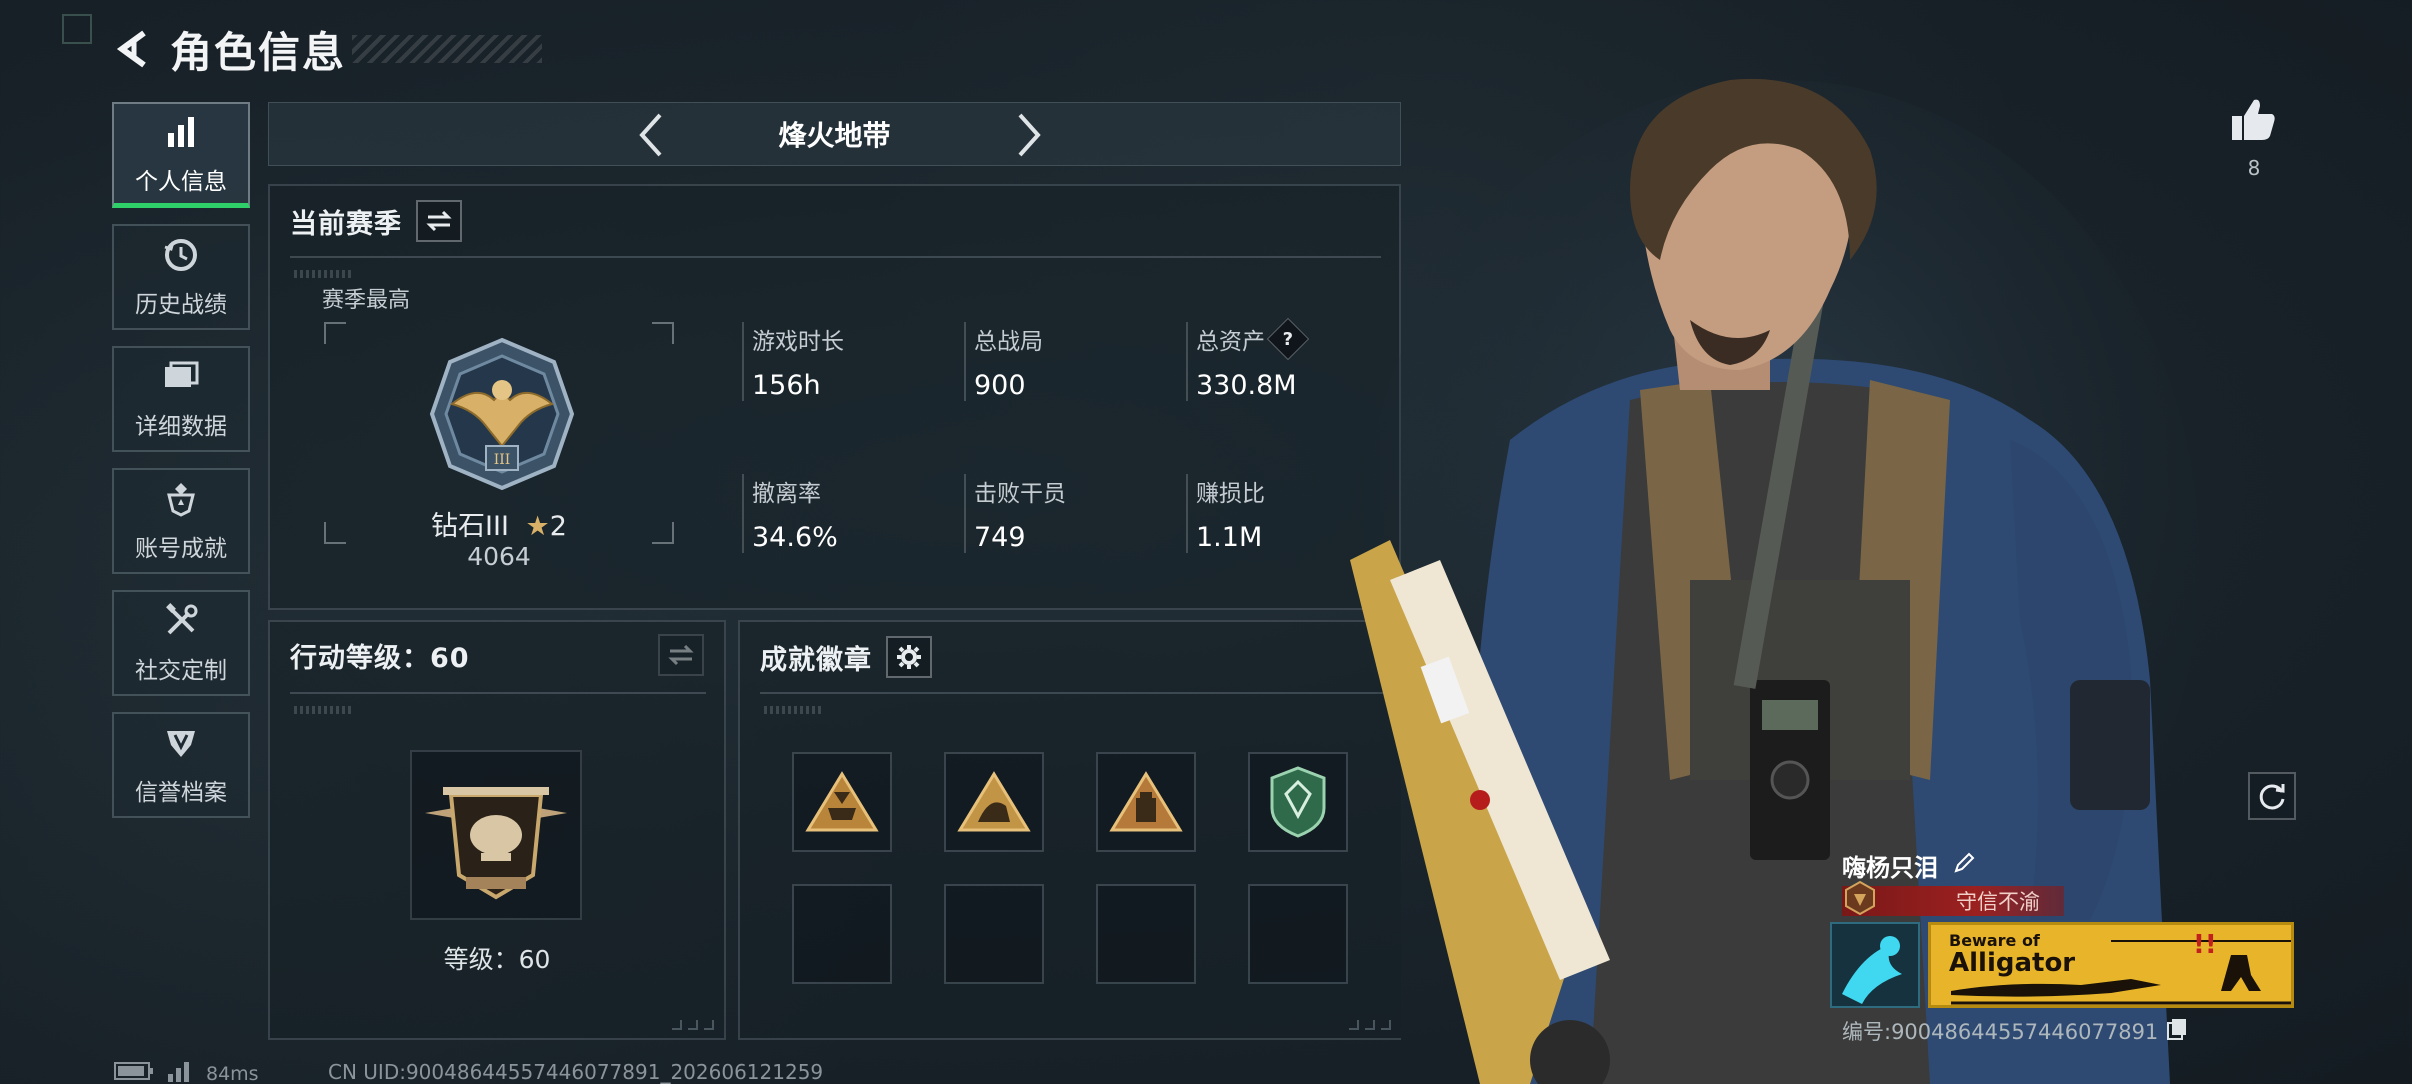 This screenshot has width=2412, height=1084. I want to click on player-name-row: 嗨杨只泪, so click(1909, 865).